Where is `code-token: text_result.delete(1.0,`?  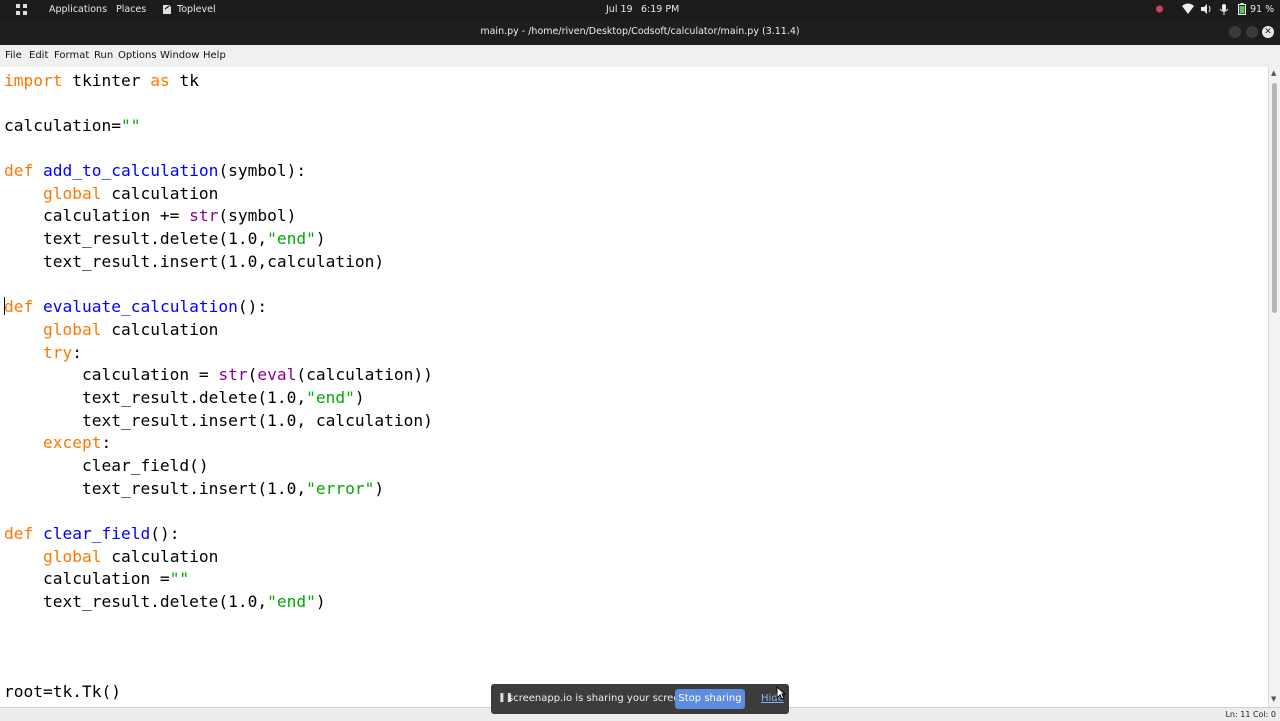 code-token: text_result.delete(1.0, is located at coordinates (136, 601).